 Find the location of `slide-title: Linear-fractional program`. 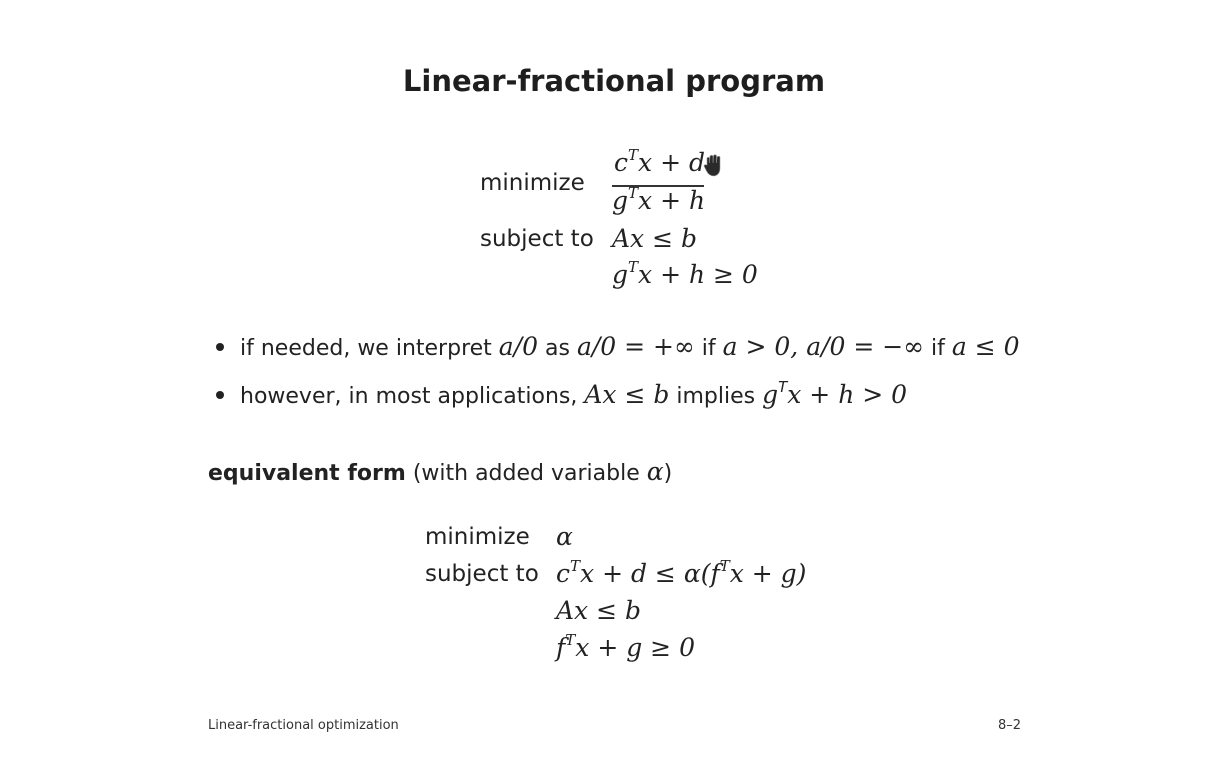

slide-title: Linear-fractional program is located at coordinates (614, 81).